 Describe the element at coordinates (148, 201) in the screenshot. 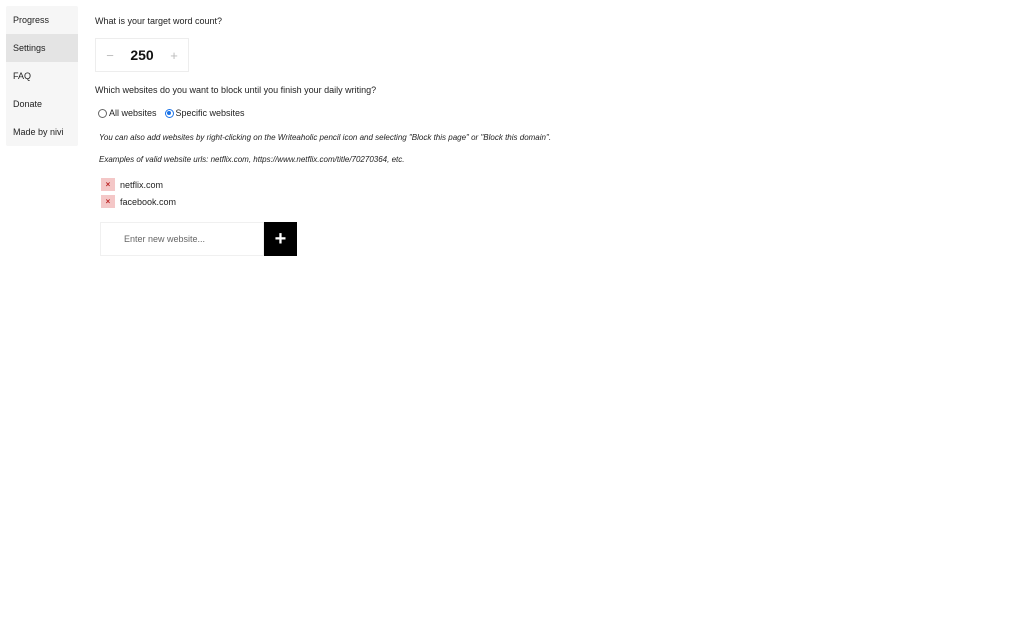

I see `blocked-site-label: facebook.com` at that location.